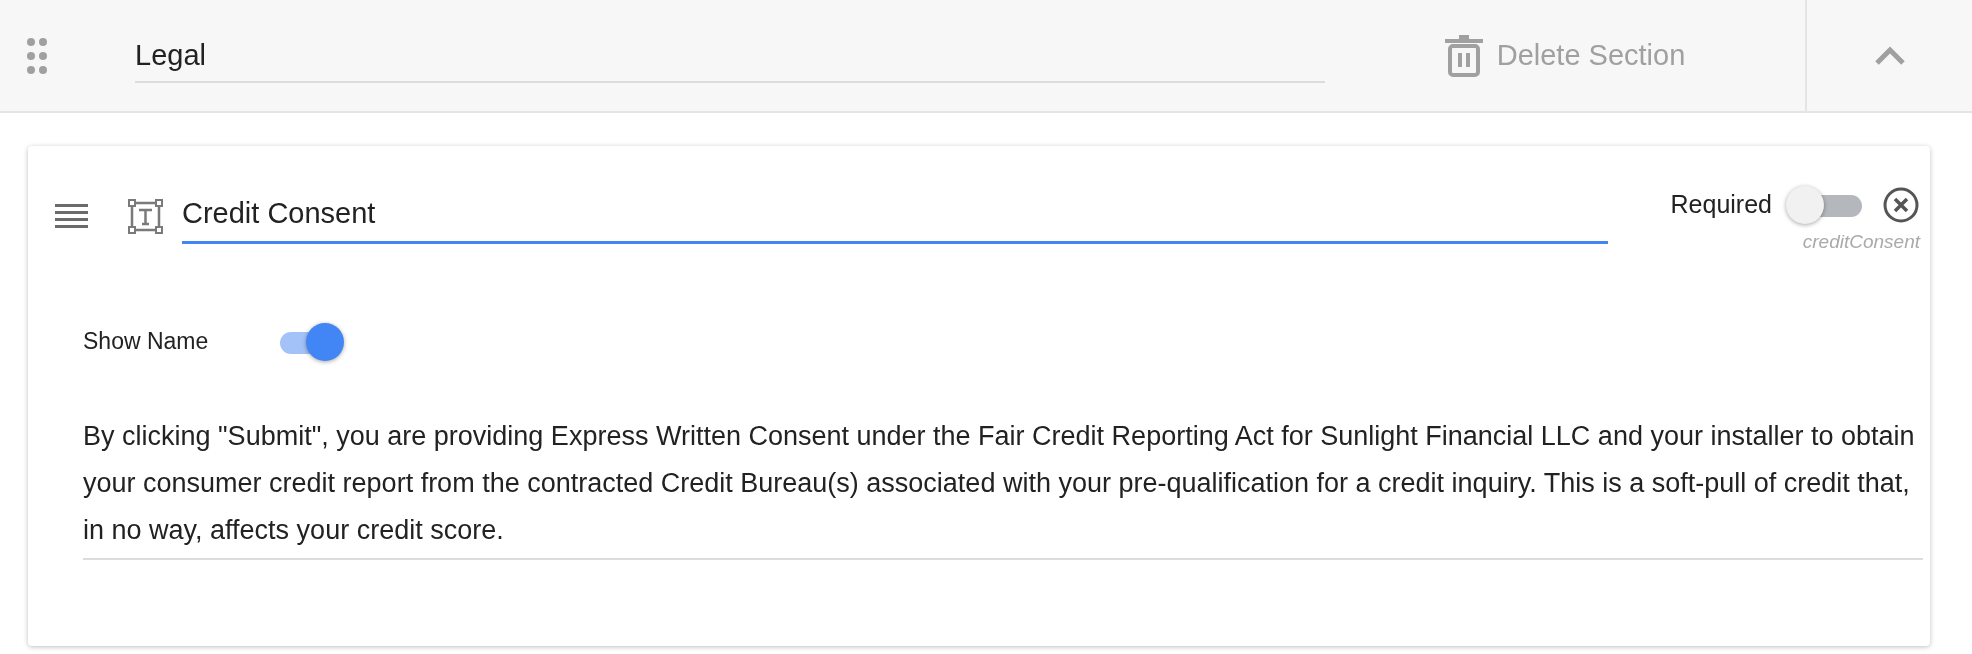 The height and width of the screenshot is (654, 1972). I want to click on section-title-field: Legal, so click(730, 57).